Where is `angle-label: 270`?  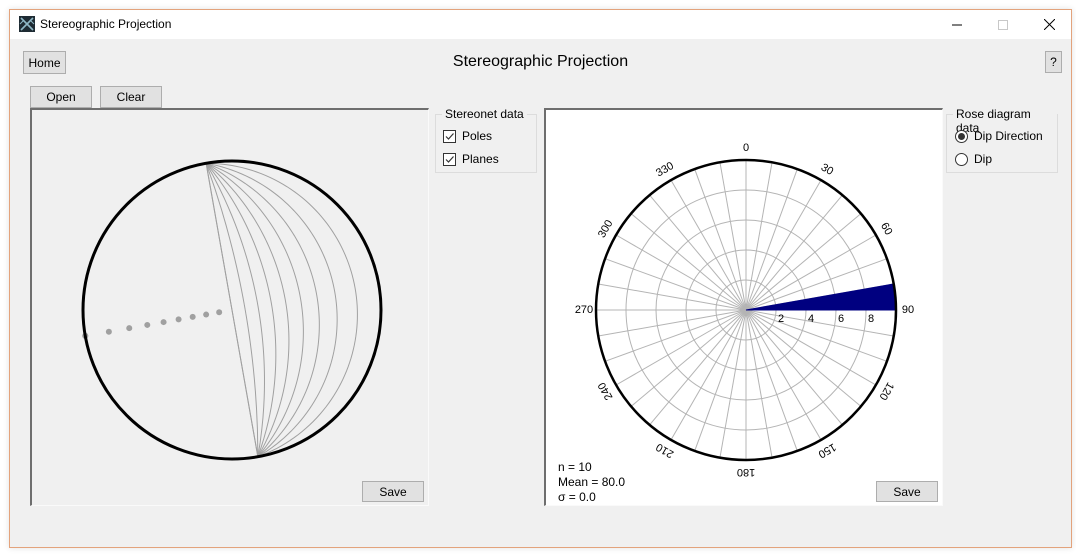
angle-label: 270 is located at coordinates (584, 310).